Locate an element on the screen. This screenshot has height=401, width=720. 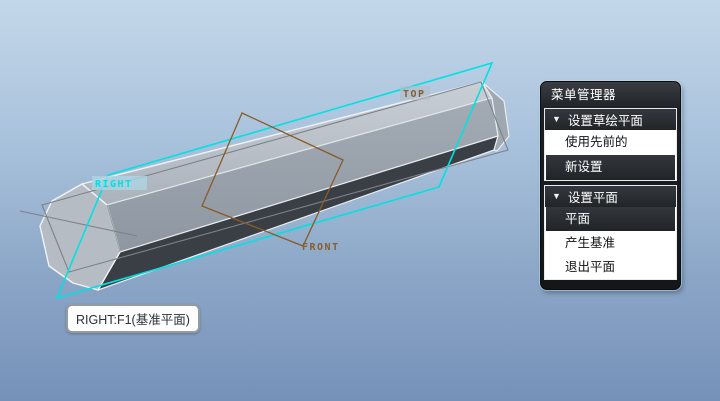
menu-item-use-previous: 使用先前的 is located at coordinates (610, 142).